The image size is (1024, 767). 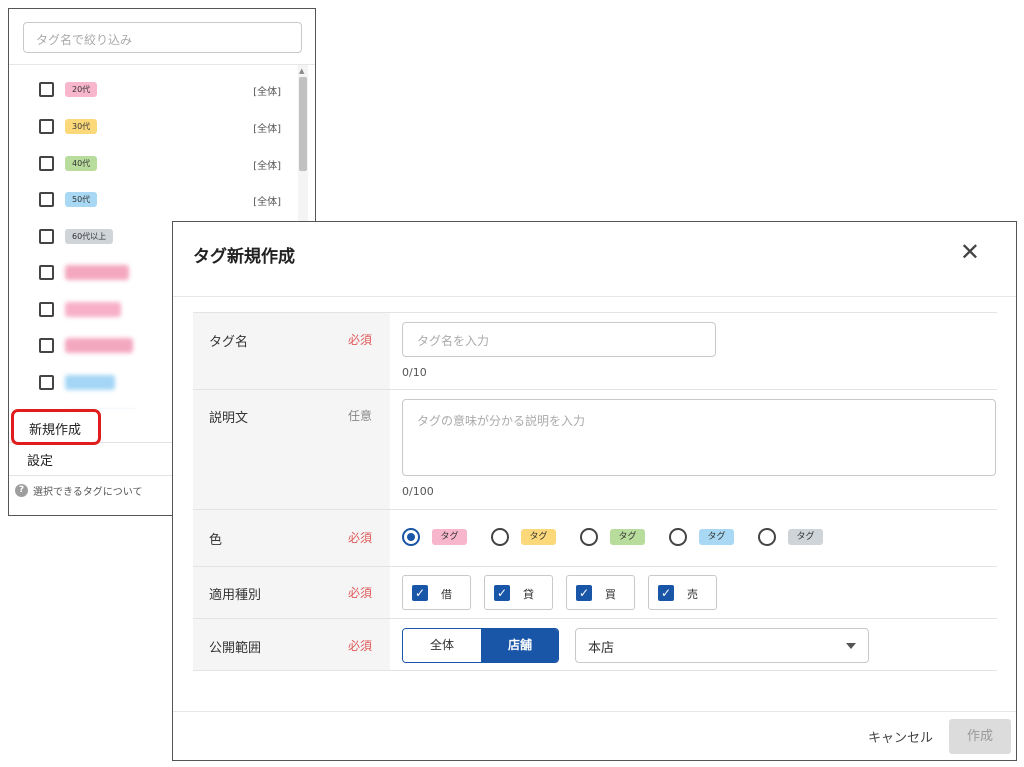 What do you see at coordinates (851, 646) in the screenshot?
I see `chevron-down-icon` at bounding box center [851, 646].